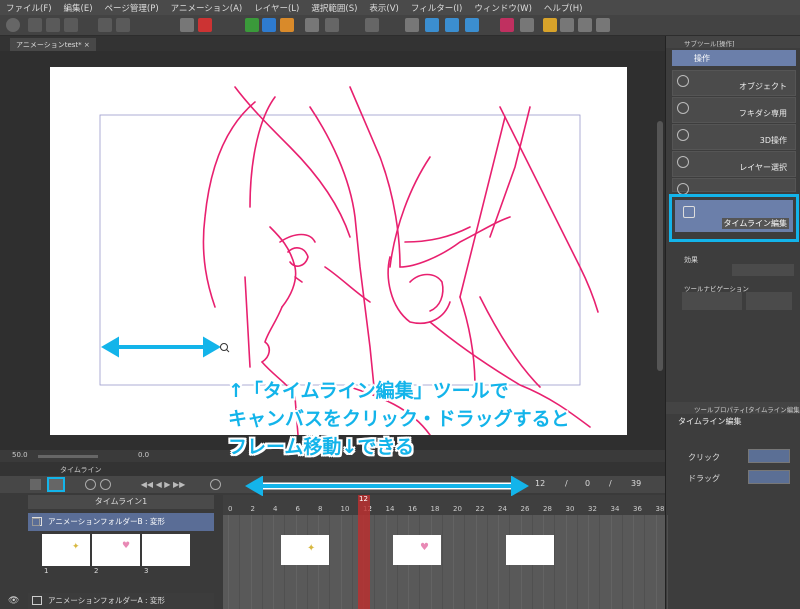 Image resolution: width=800 pixels, height=609 pixels. I want to click on pen-icon, so click(432, 25).